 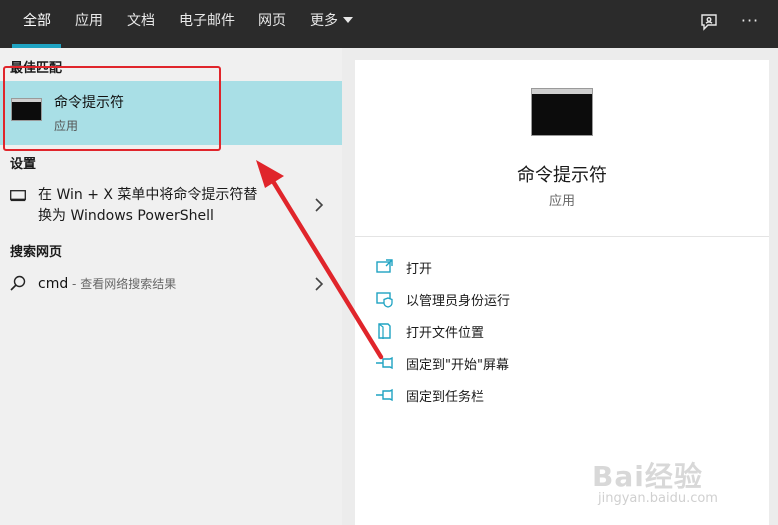 What do you see at coordinates (112, 108) in the screenshot?
I see `annotation-highlight-box` at bounding box center [112, 108].